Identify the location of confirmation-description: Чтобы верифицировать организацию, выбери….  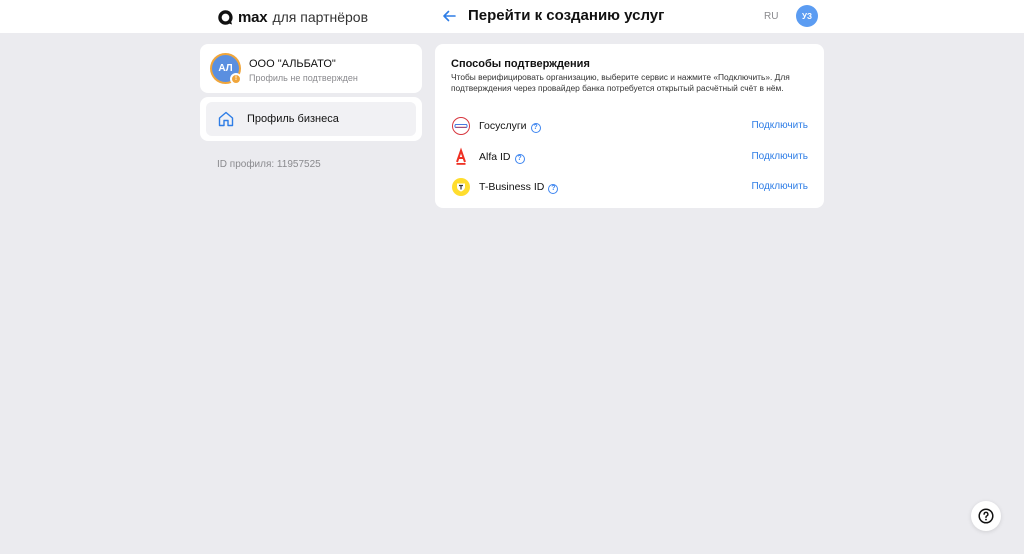
(620, 82).